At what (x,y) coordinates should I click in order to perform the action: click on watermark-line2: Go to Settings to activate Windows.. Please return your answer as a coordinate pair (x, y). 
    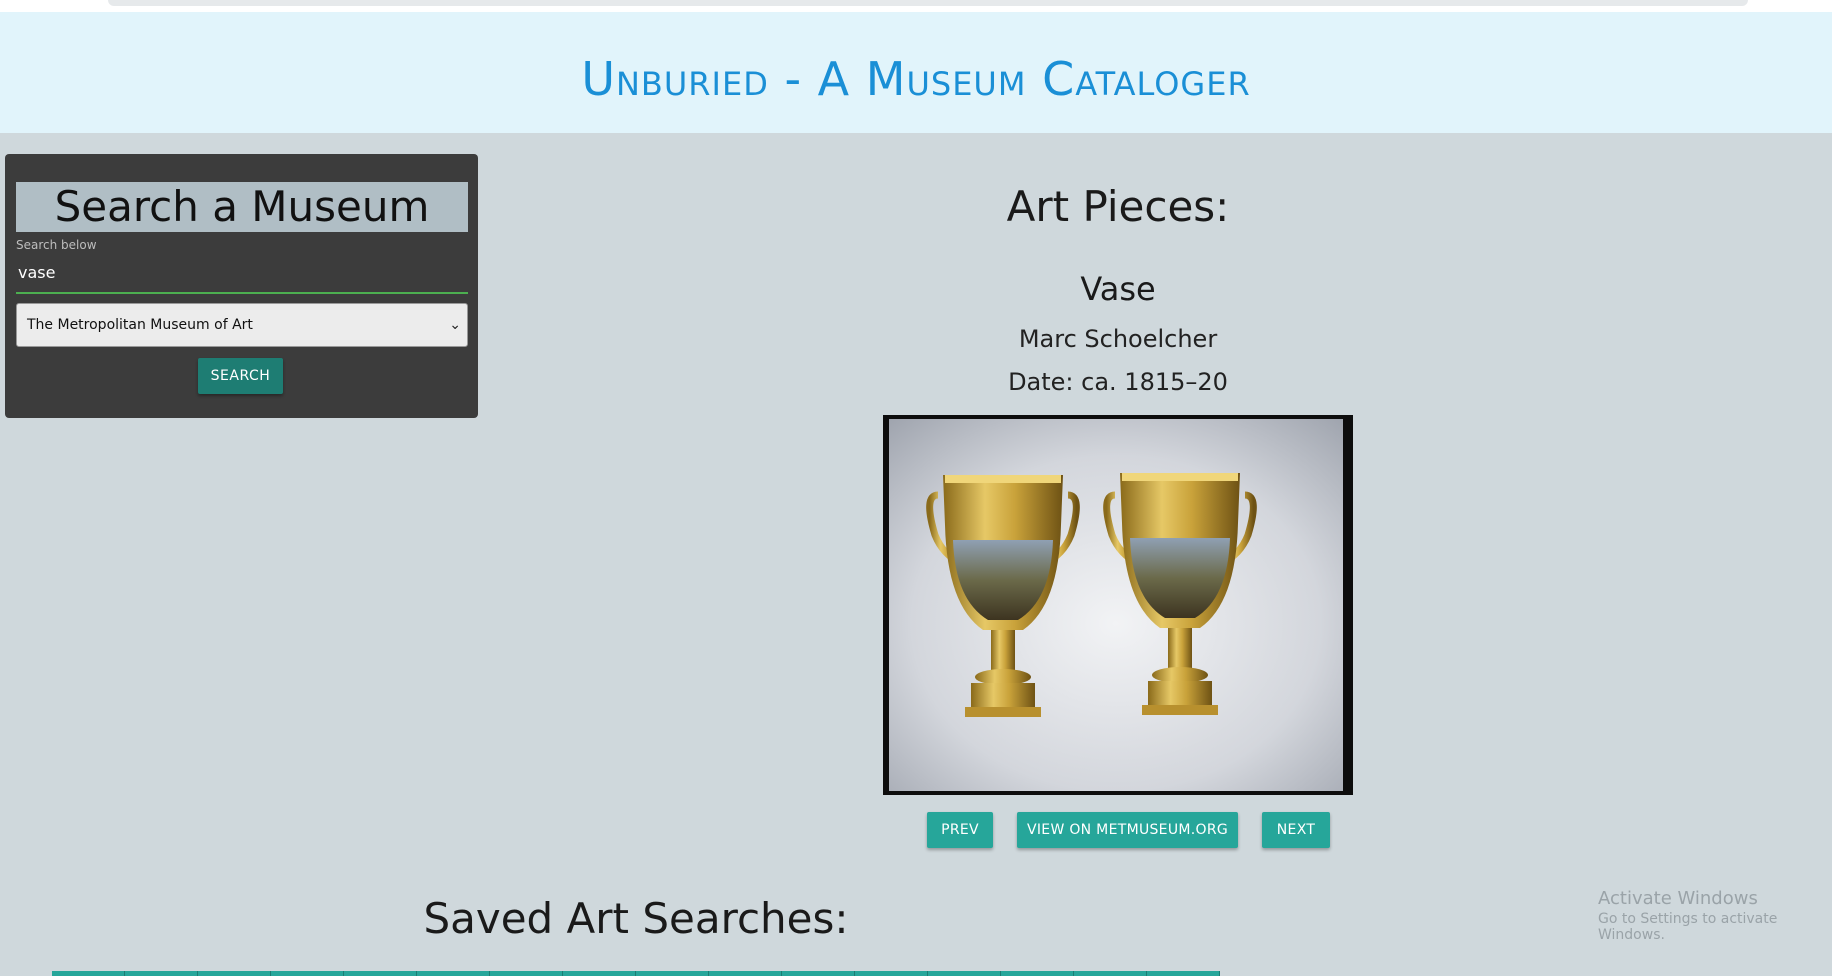
    Looking at the image, I should click on (1688, 927).